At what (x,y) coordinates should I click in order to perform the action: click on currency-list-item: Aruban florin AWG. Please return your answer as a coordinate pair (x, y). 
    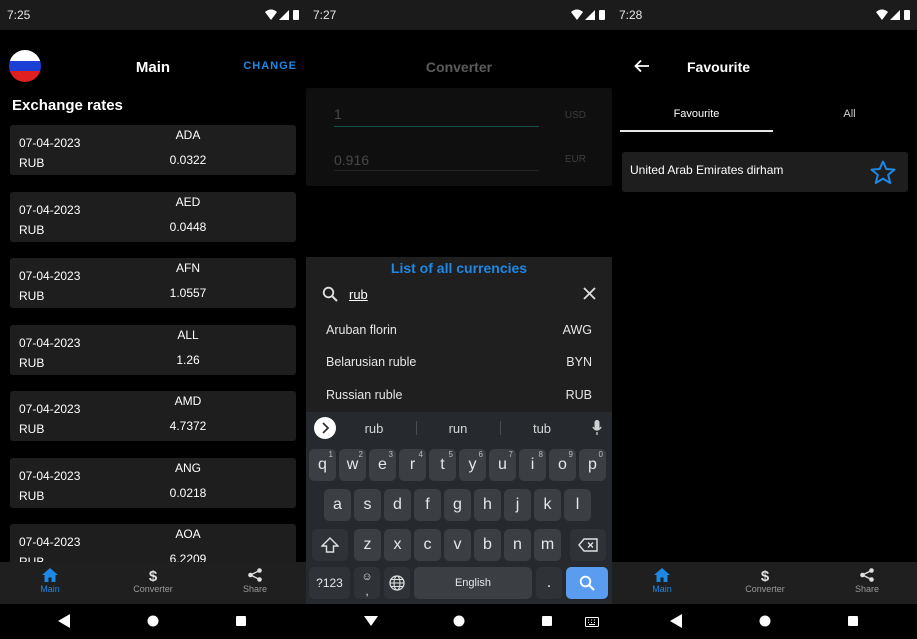
    Looking at the image, I should click on (459, 330).